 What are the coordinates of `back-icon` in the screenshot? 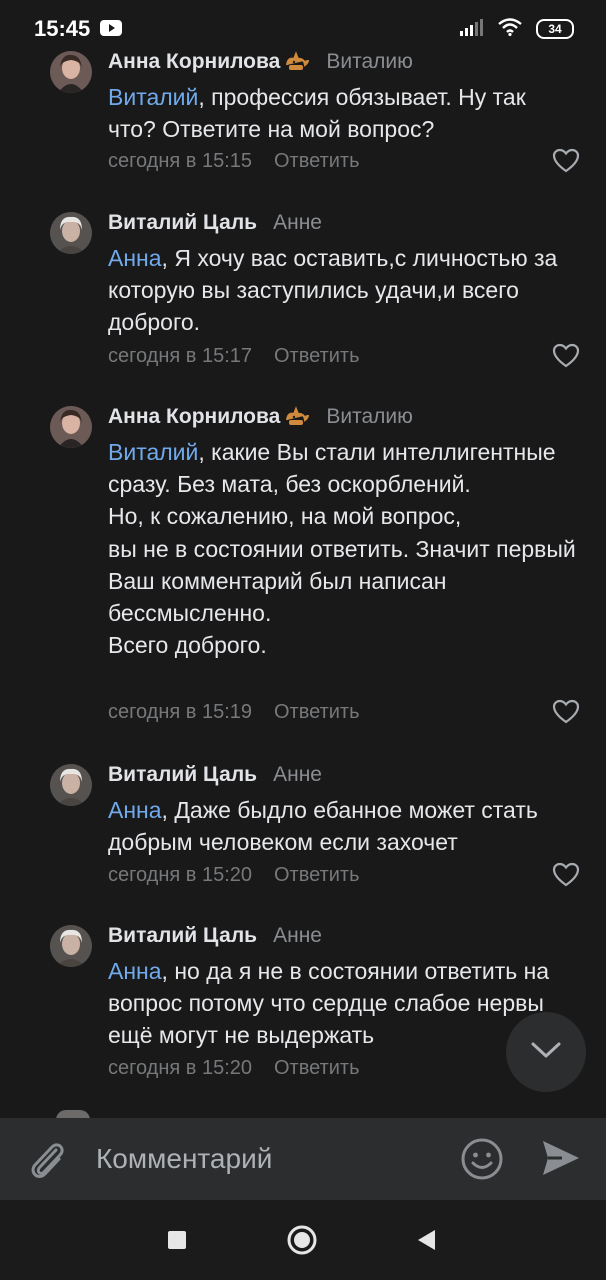 It's located at (426, 1242).